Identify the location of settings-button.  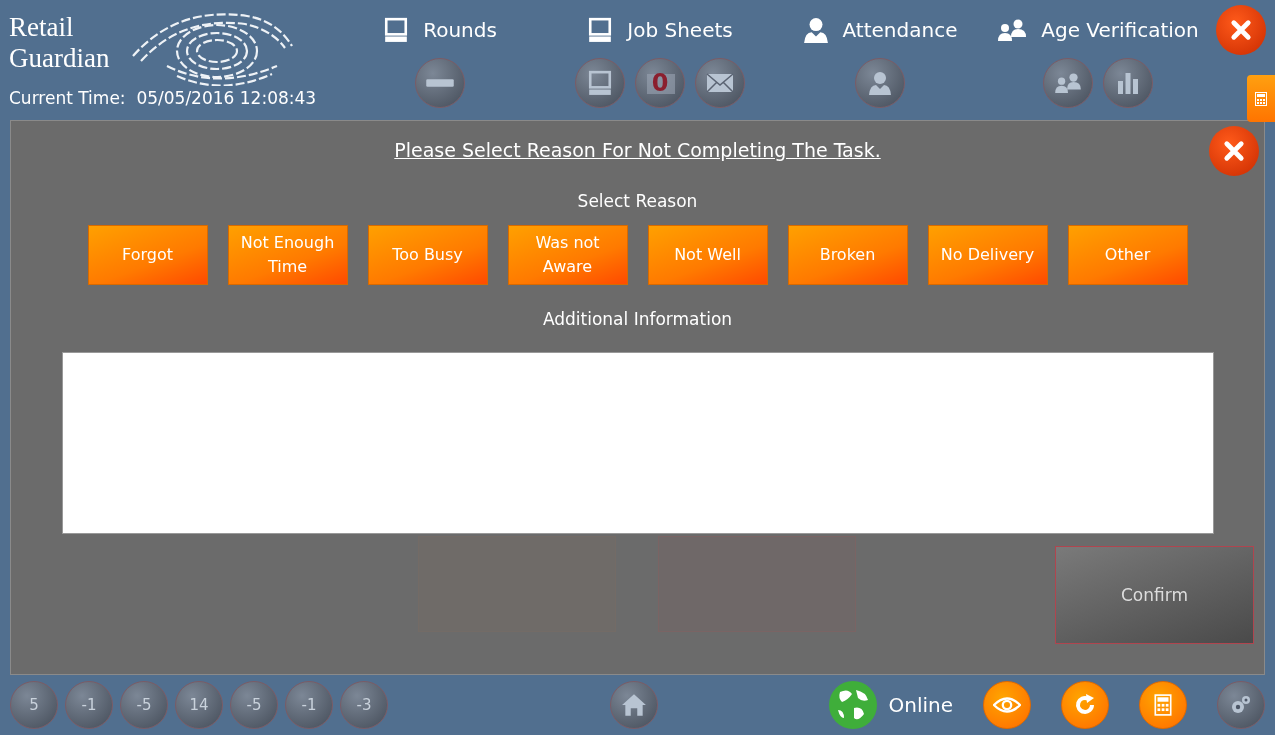
(1241, 705).